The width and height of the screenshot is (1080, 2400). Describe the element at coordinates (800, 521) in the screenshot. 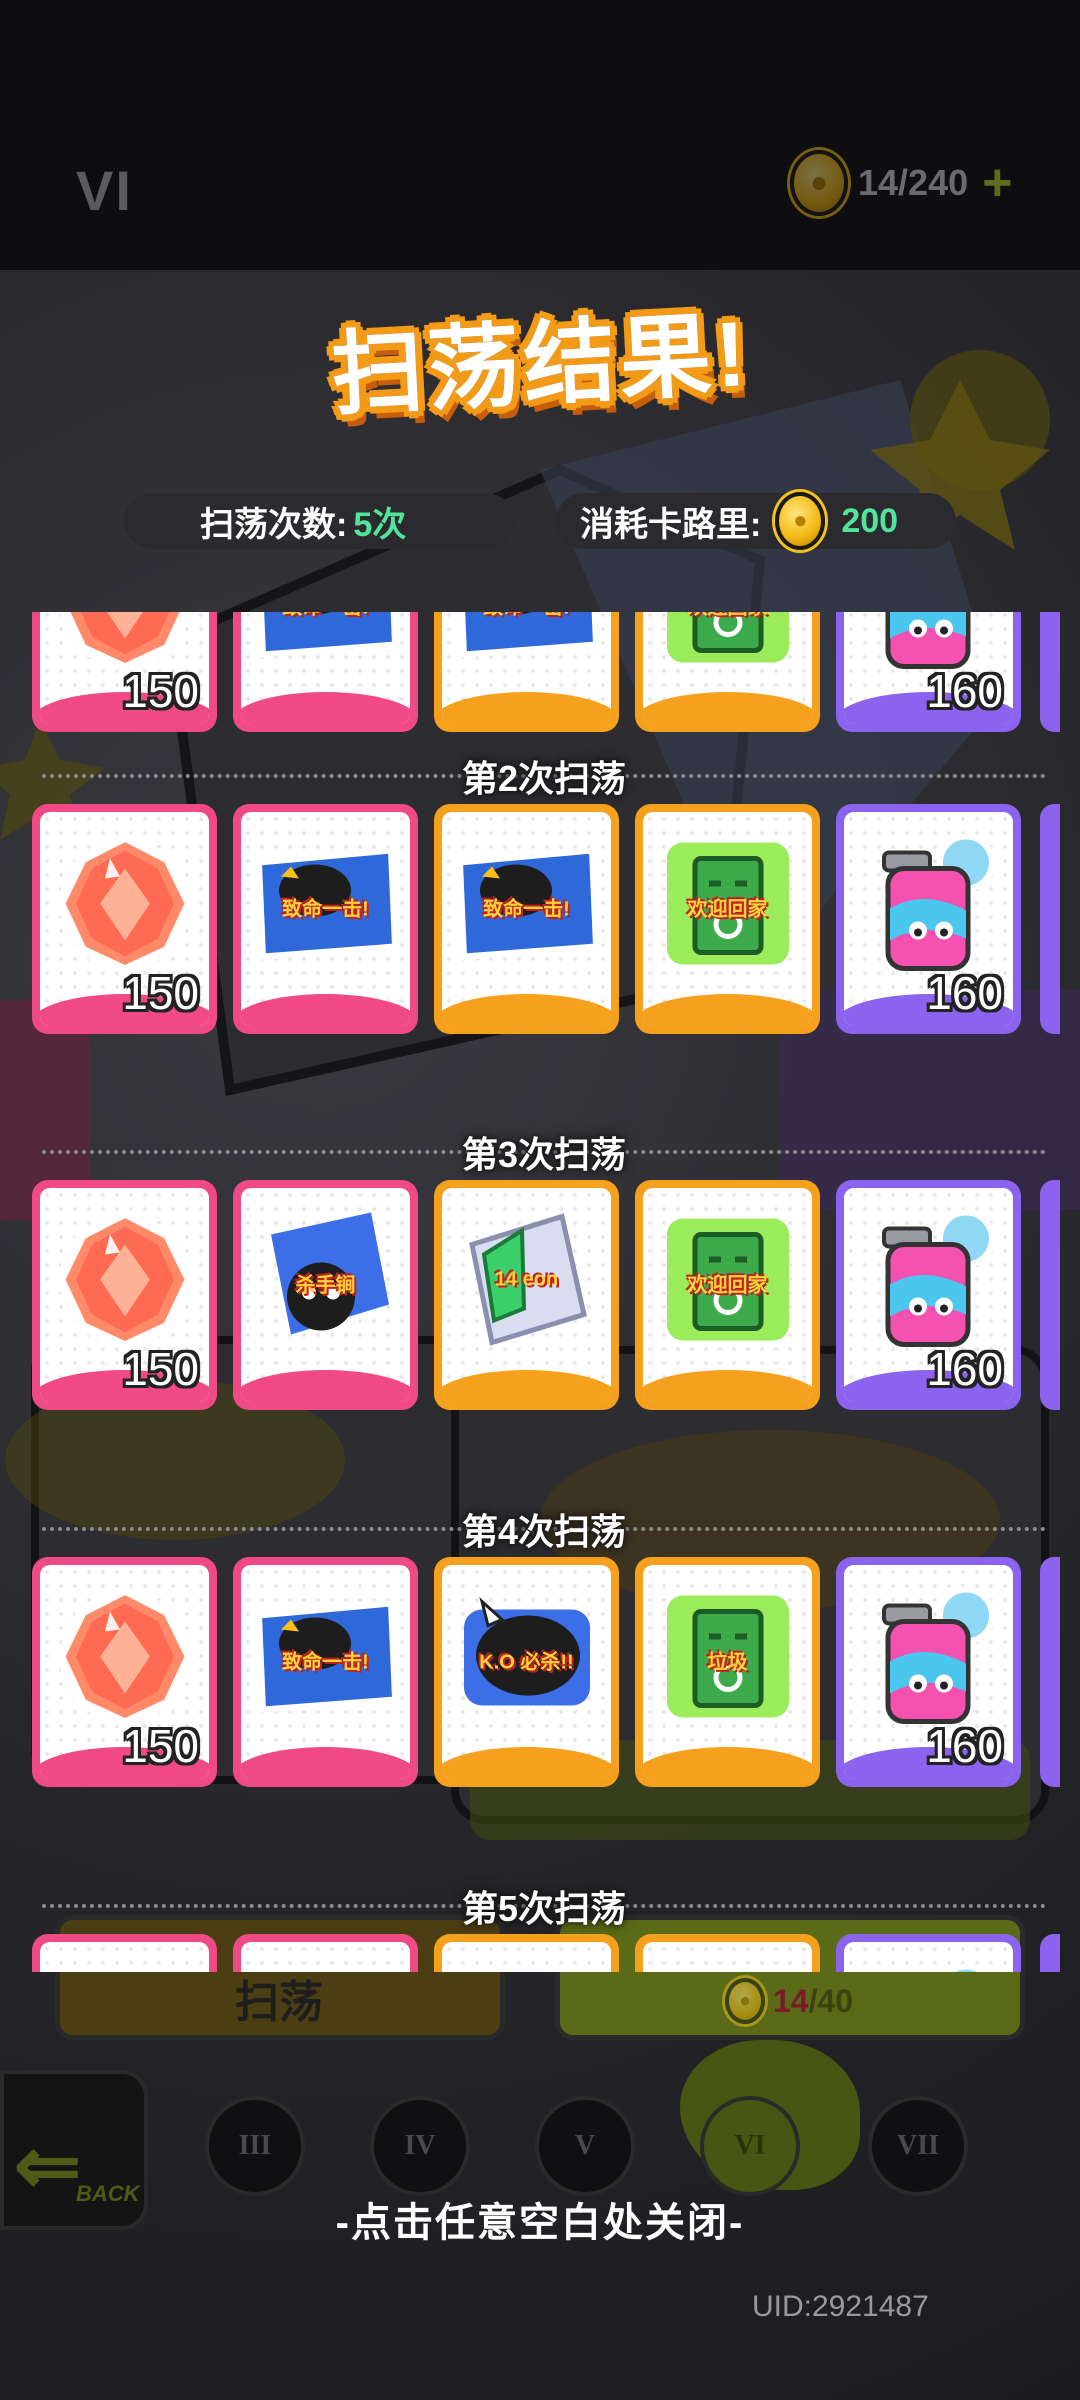

I see `calorie-coin-icon: ●` at that location.